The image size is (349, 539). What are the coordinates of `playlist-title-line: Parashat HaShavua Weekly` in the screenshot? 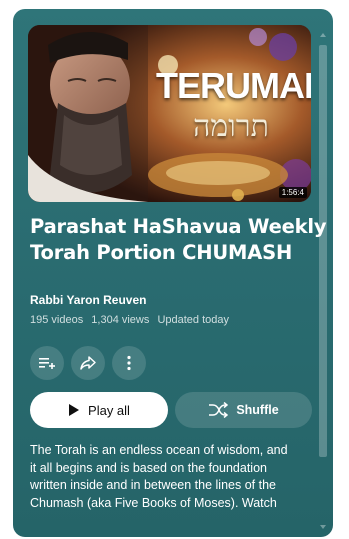 It's located at (178, 226).